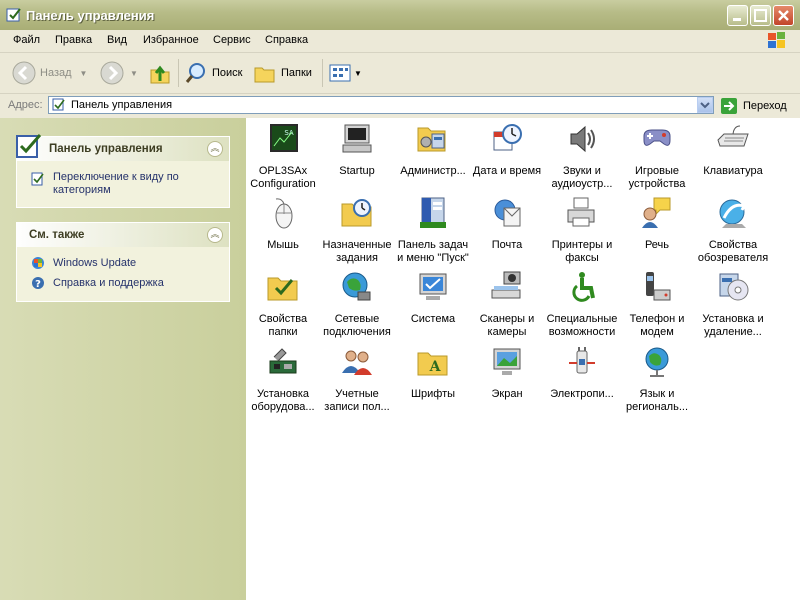 This screenshot has height=600, width=800. I want to click on gamepad-icon, so click(657, 137).